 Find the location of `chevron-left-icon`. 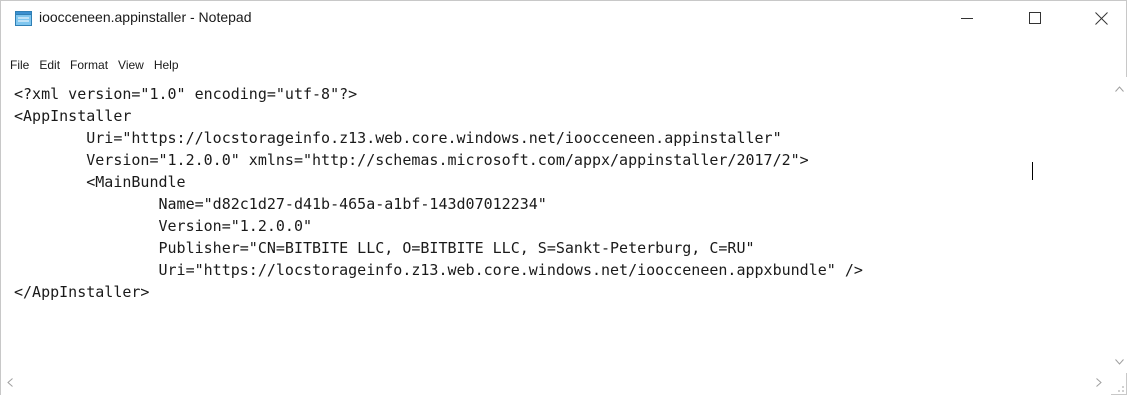

chevron-left-icon is located at coordinates (10, 382).